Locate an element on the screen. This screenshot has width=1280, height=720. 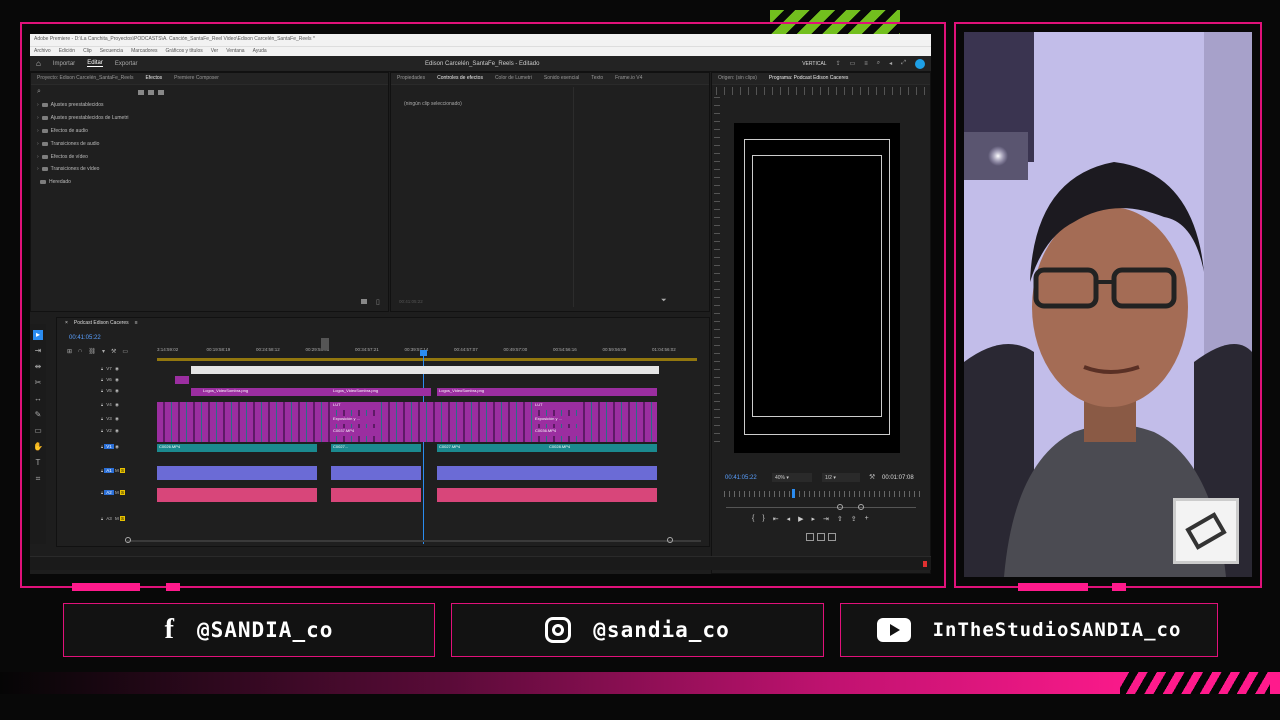
video-clip is located at coordinates (196, 392).